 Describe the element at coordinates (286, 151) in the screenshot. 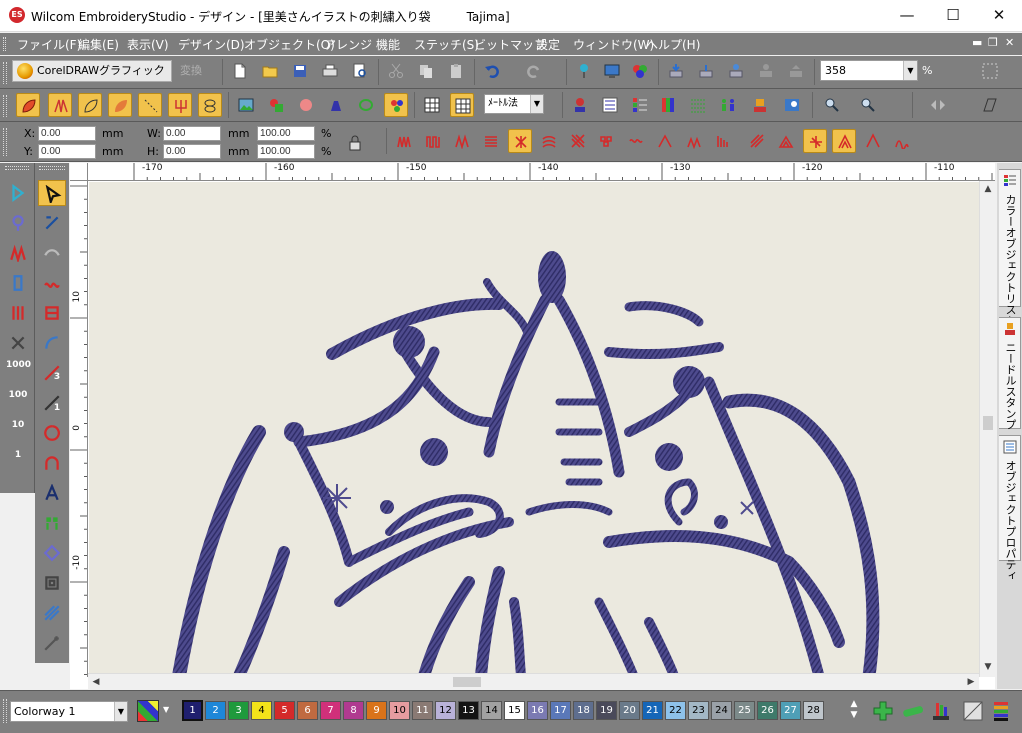

I see `height-scale-input` at that location.